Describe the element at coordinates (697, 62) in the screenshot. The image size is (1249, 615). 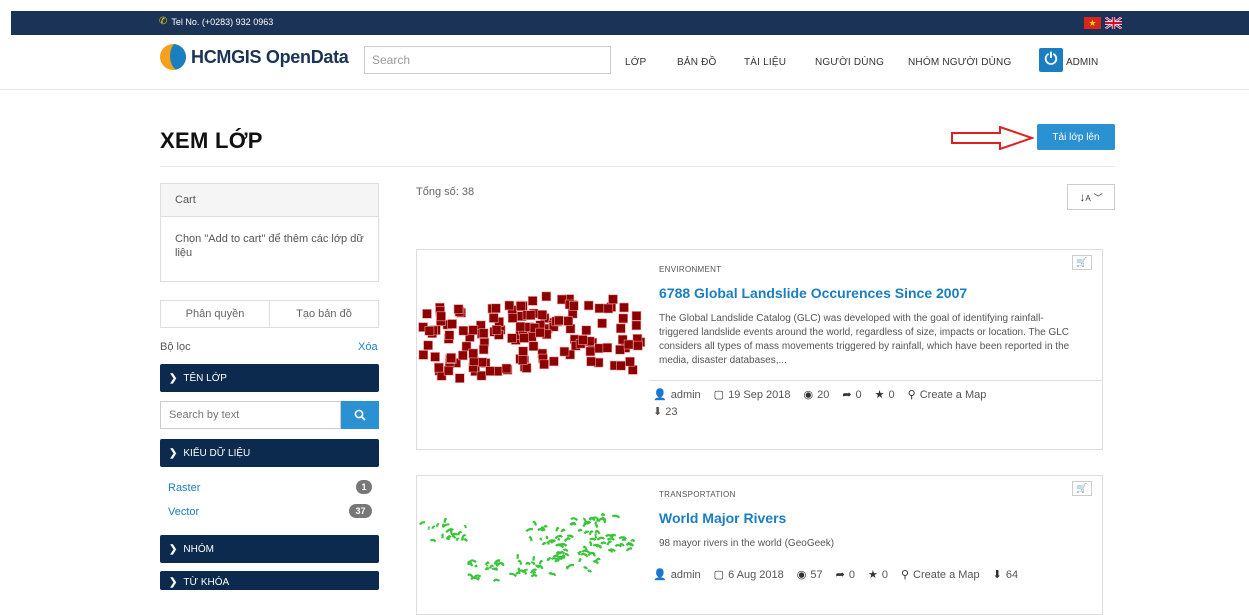
I see `nav-maps: BẢN ĐỒ` at that location.